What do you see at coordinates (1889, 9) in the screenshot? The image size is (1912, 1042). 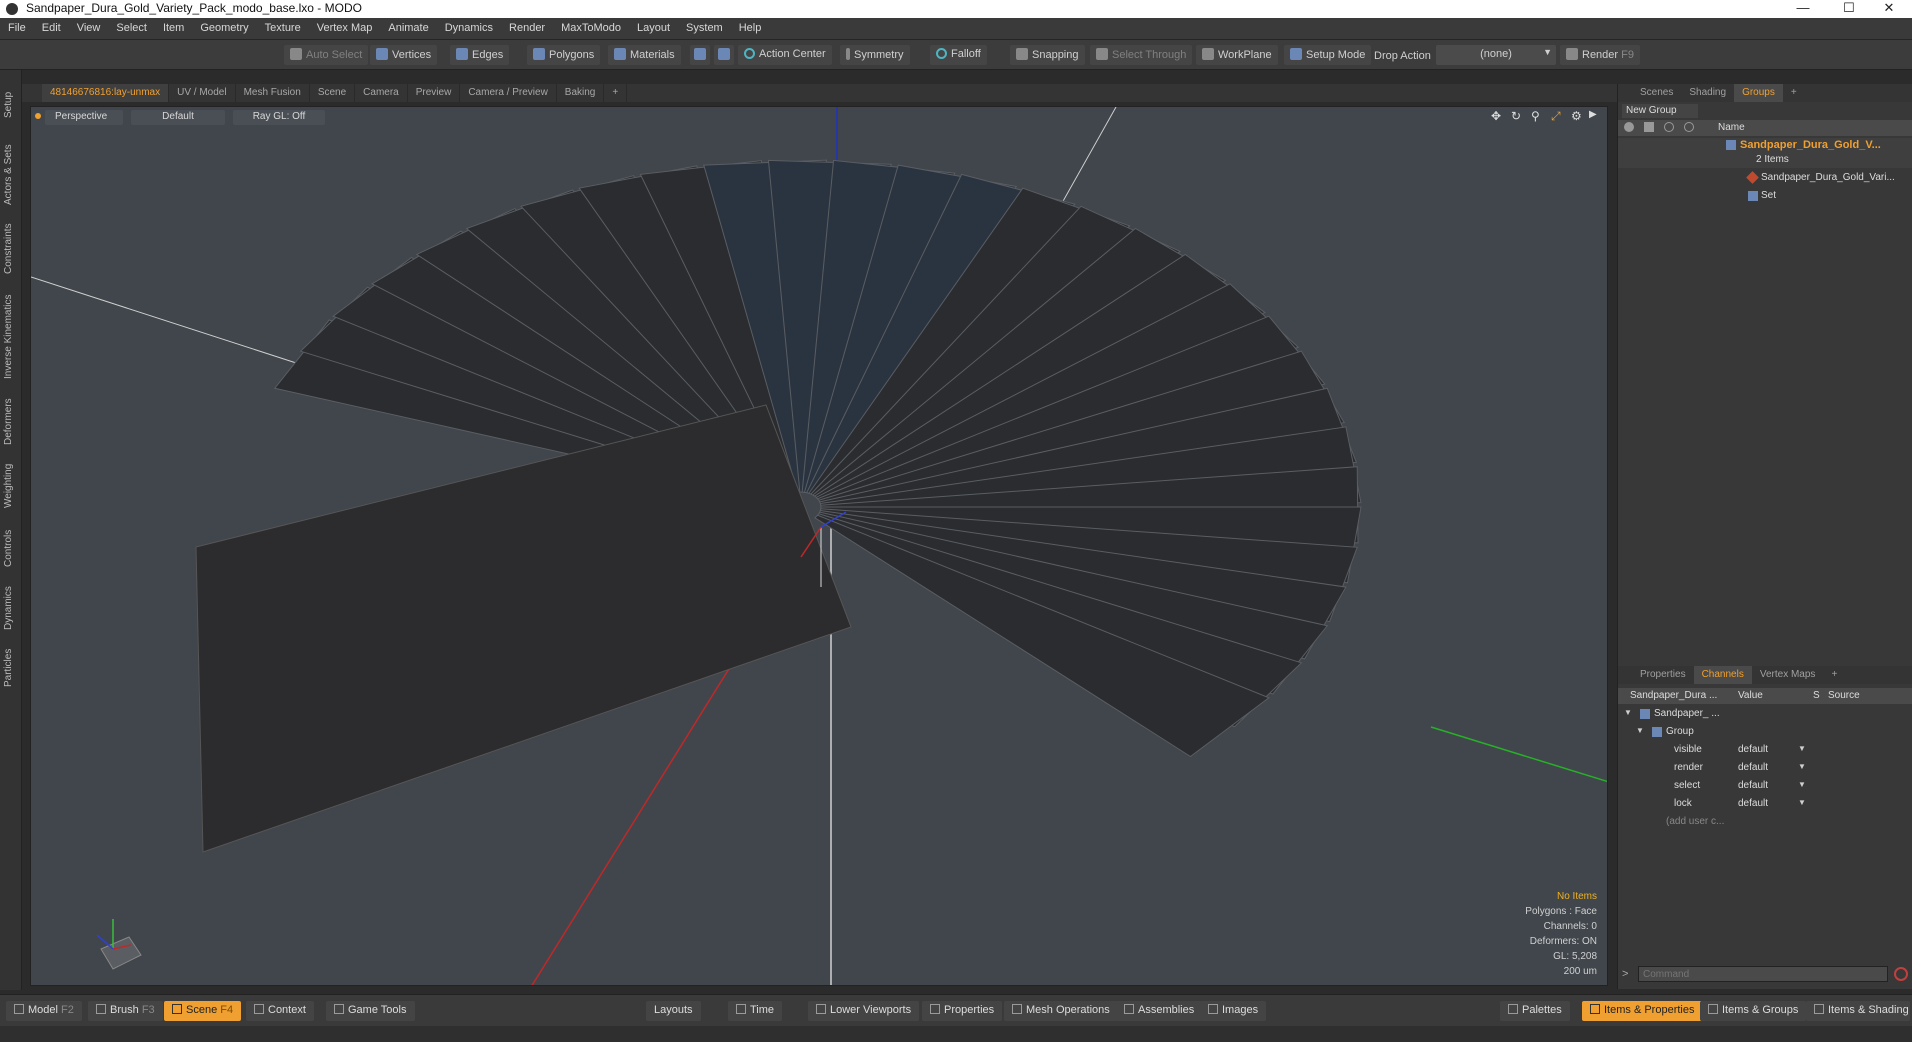 I see `close-icon: ✕` at bounding box center [1889, 9].